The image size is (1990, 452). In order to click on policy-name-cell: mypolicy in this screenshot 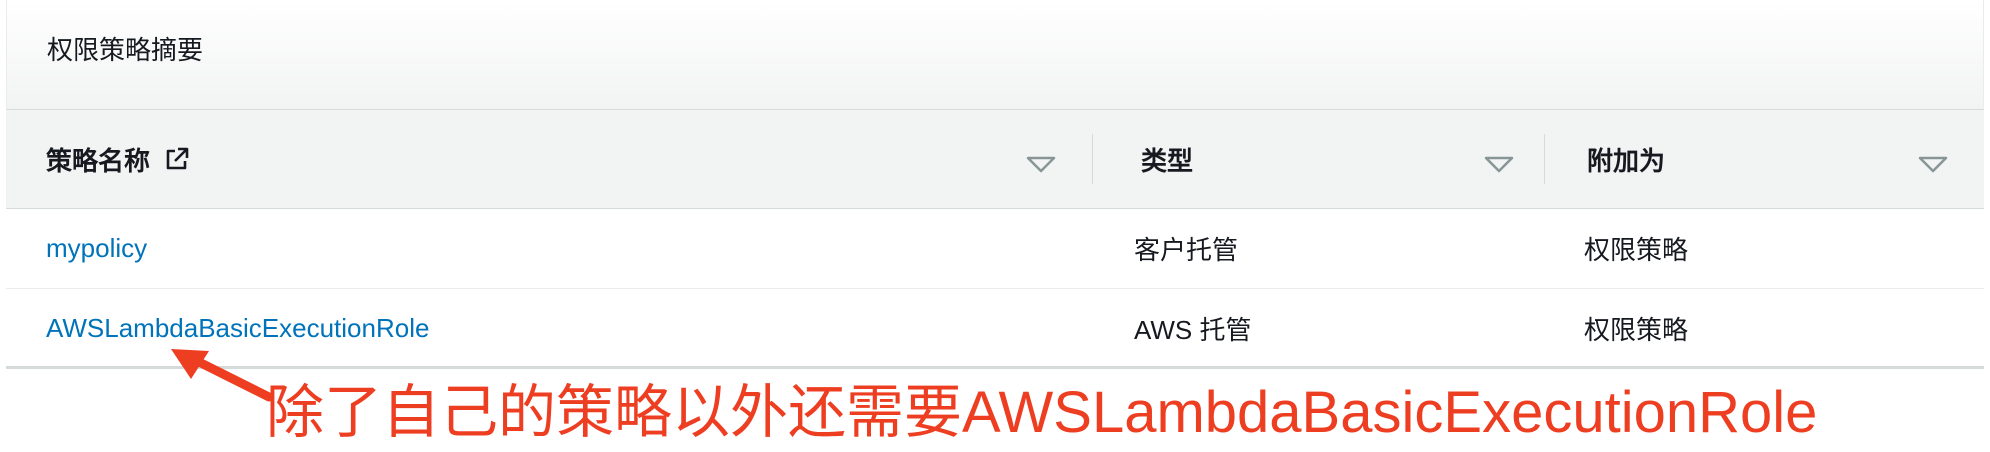, I will do `click(96, 248)`.